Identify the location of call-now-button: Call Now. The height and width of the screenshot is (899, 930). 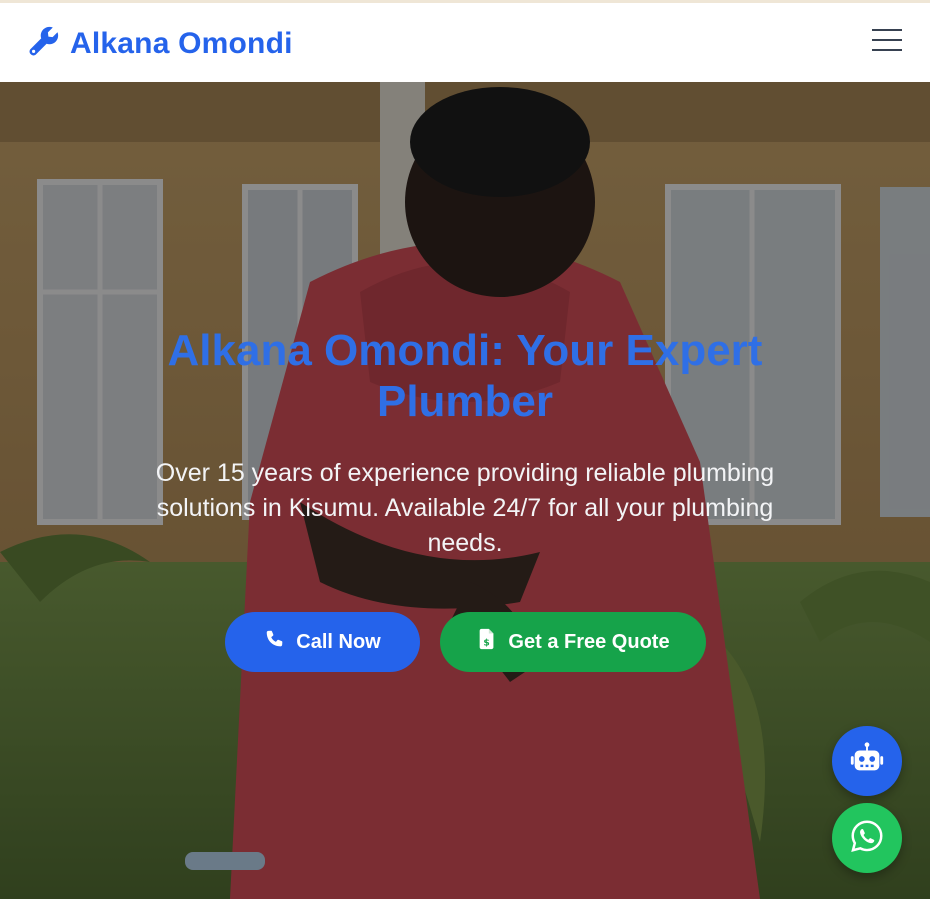
(322, 642).